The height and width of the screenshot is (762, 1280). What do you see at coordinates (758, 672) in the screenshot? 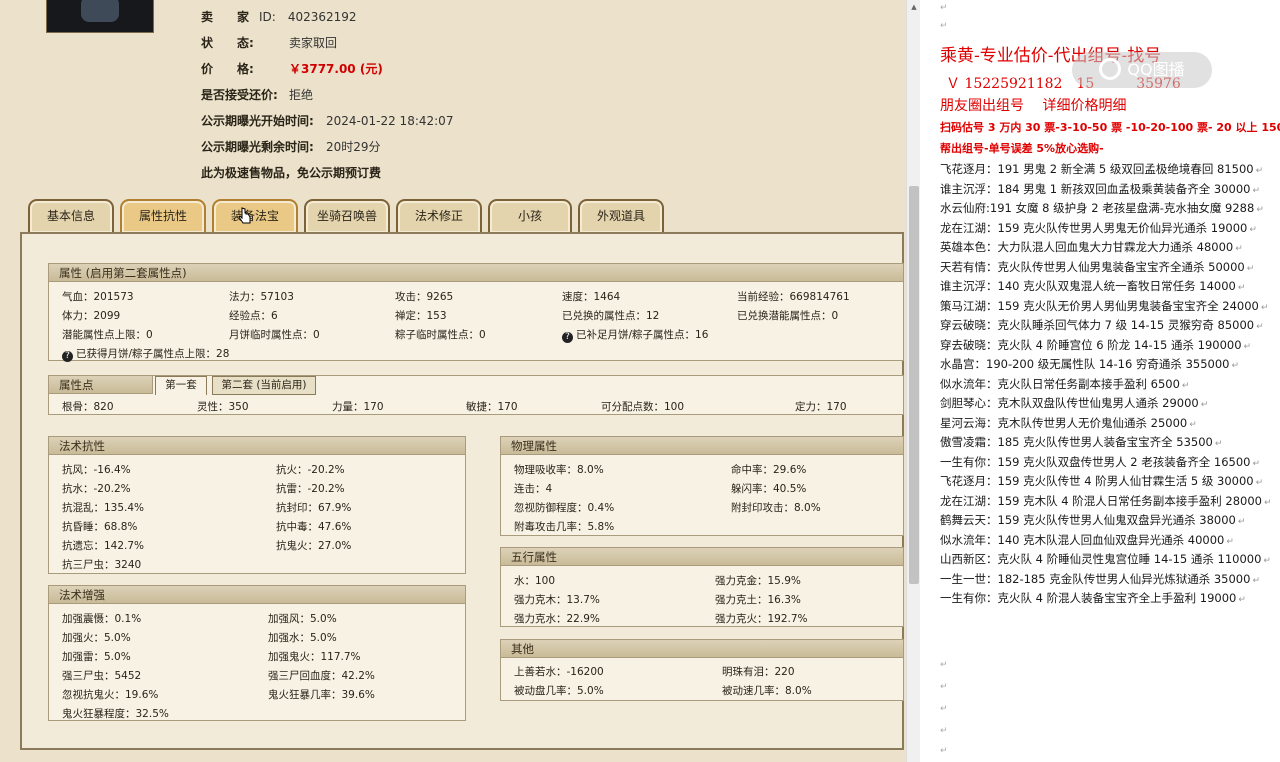
I see `other-cell: 明珠有泪：220` at bounding box center [758, 672].